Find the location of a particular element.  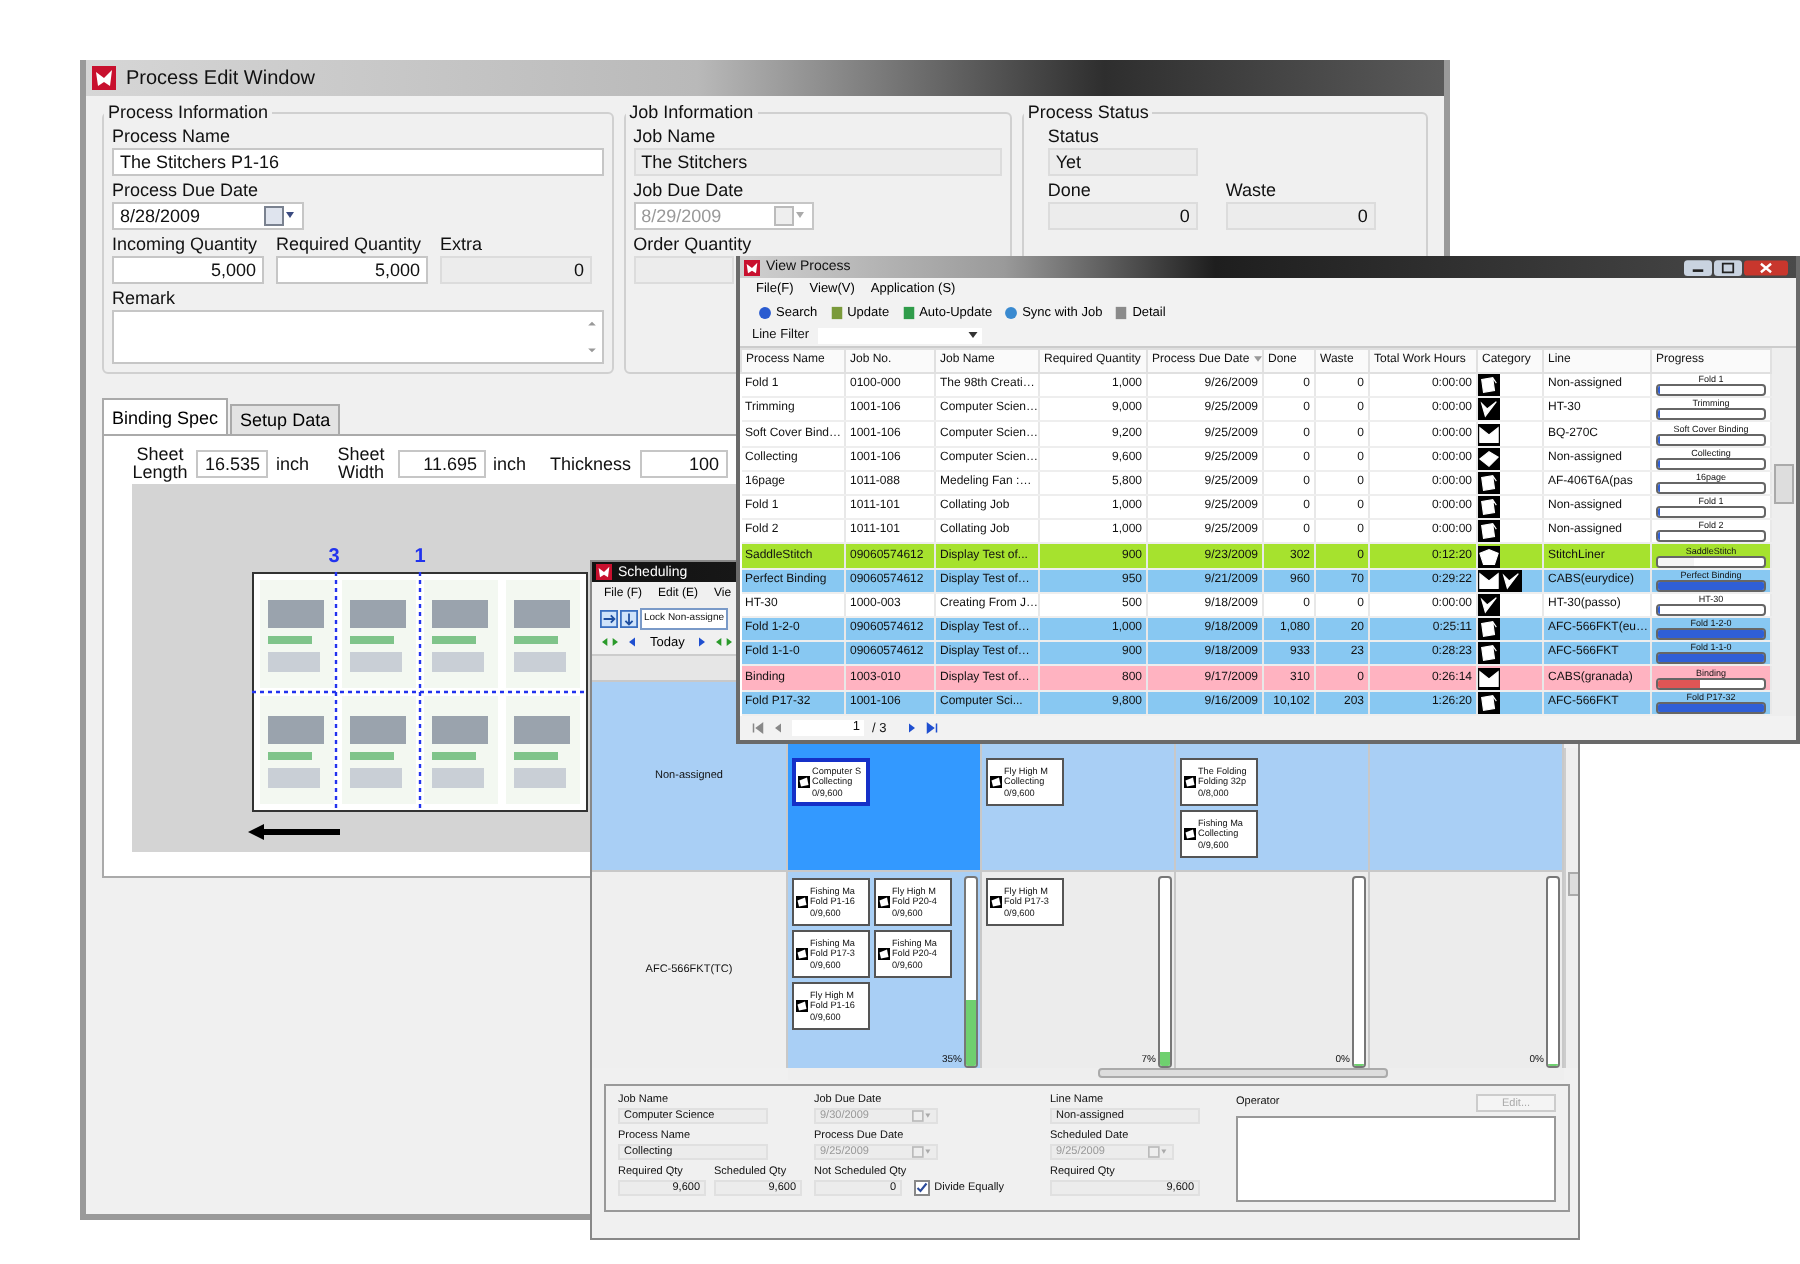

group-title: Process Information is located at coordinates (188, 112).